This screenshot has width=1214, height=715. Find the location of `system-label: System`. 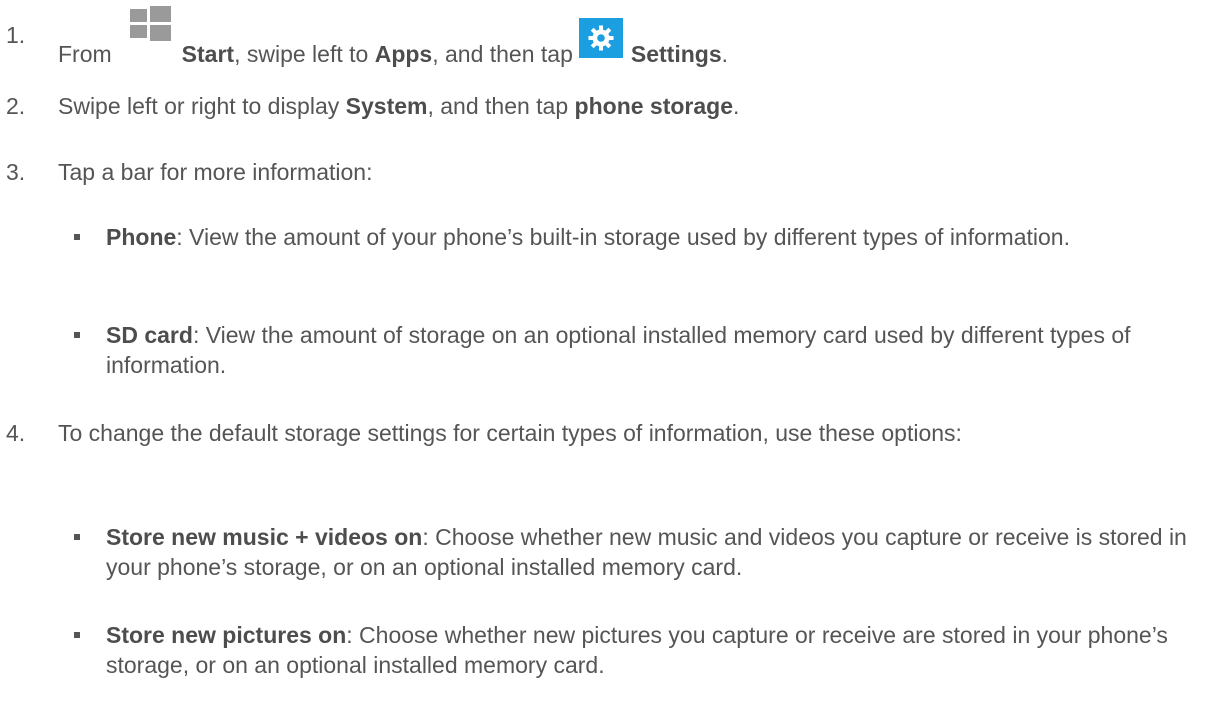

system-label: System is located at coordinates (386, 106).